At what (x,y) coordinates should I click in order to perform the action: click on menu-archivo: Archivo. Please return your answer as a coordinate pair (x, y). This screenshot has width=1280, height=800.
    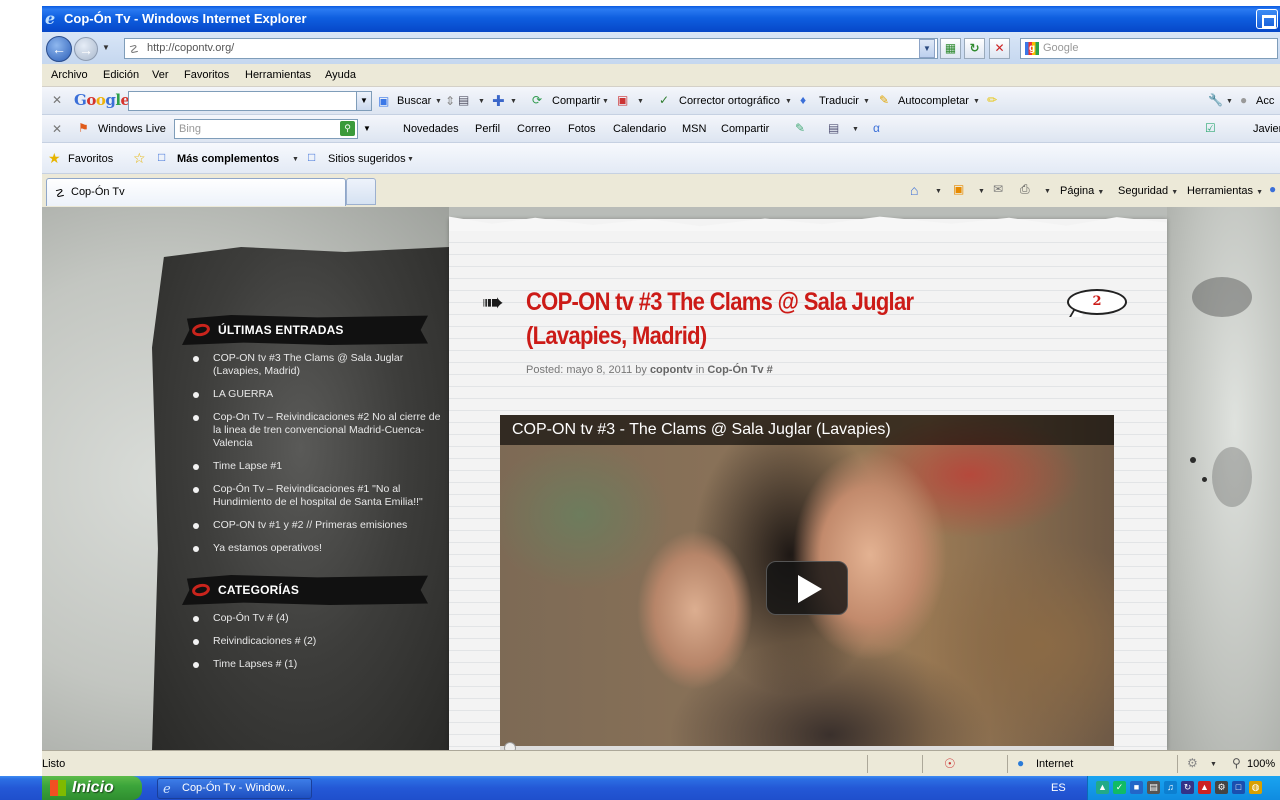
    Looking at the image, I should click on (69, 75).